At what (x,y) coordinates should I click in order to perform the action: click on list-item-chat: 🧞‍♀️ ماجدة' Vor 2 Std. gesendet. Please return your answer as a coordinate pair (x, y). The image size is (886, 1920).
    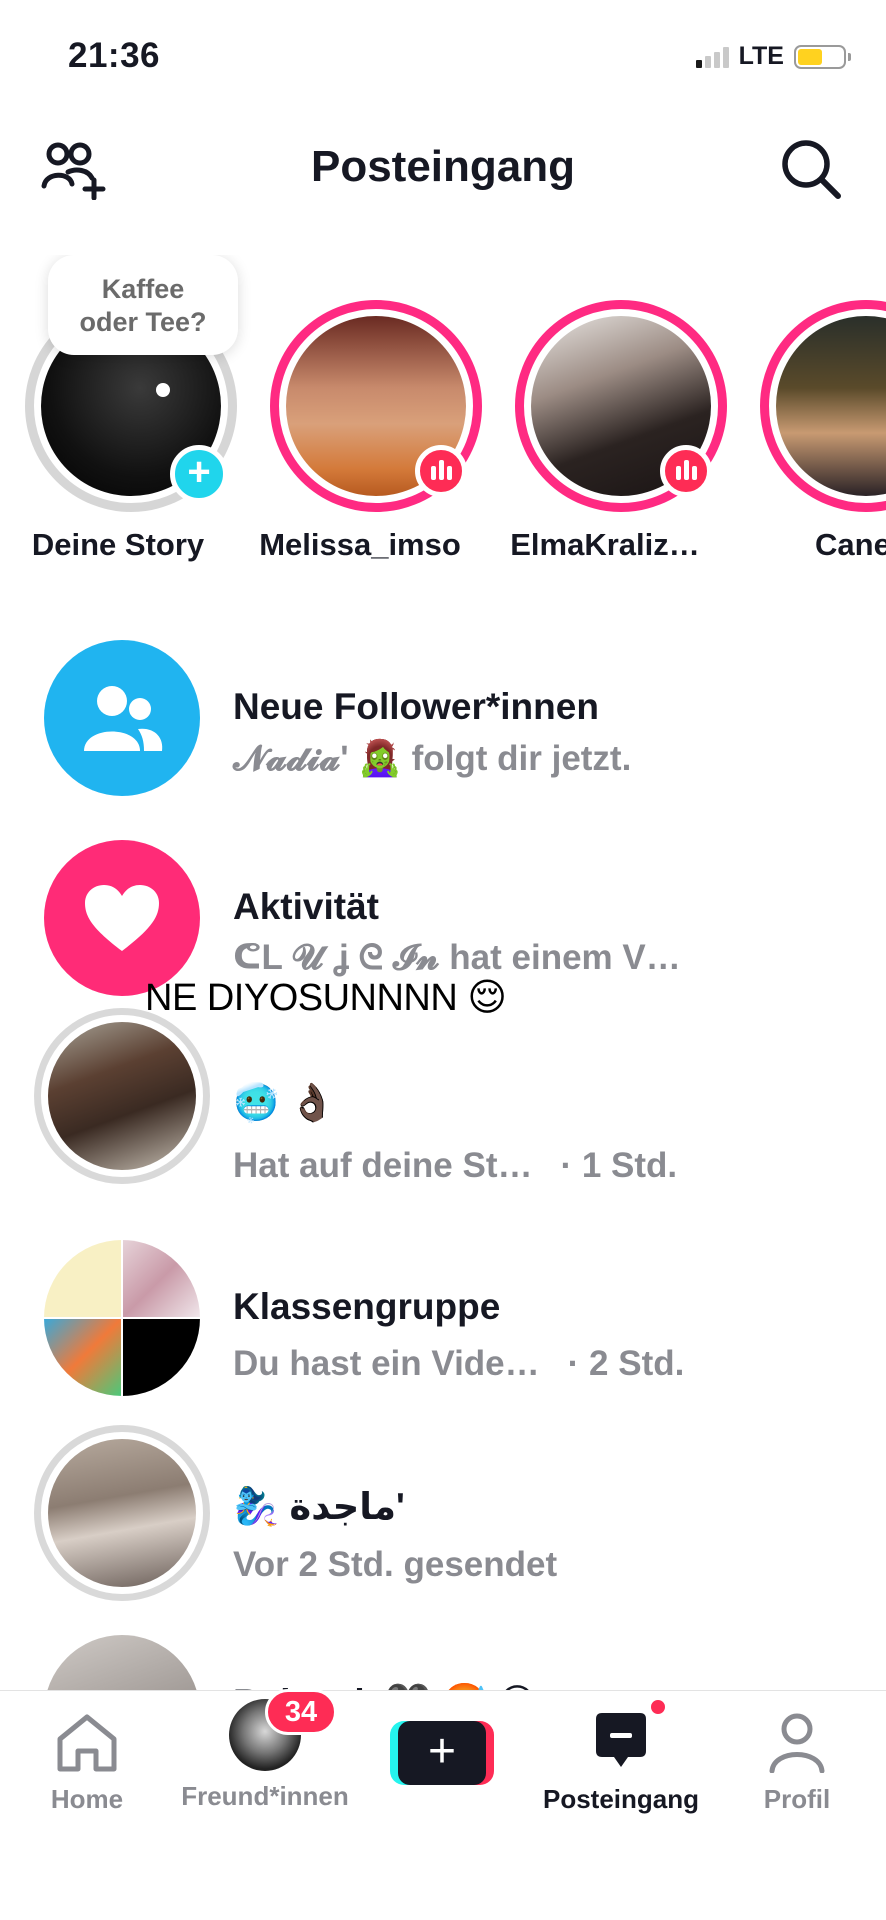
    Looking at the image, I should click on (443, 1515).